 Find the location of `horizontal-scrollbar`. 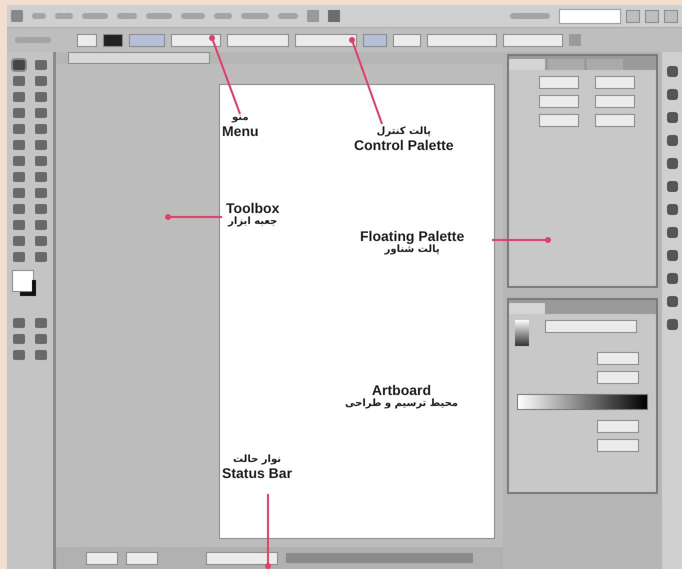

horizontal-scrollbar is located at coordinates (379, 558).